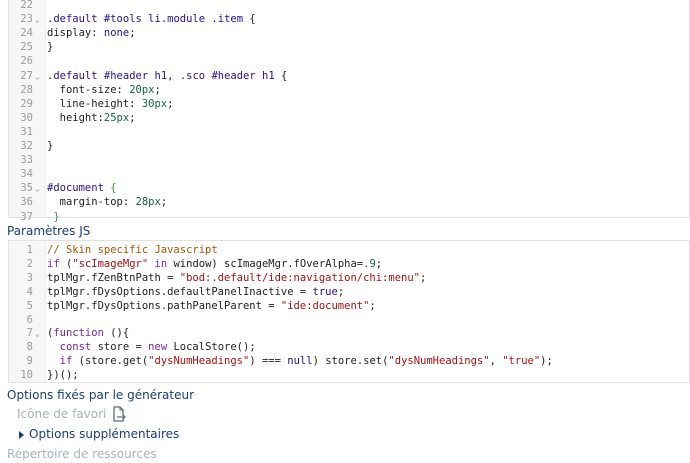  What do you see at coordinates (26, 19) in the screenshot?
I see `line-number: 23` at bounding box center [26, 19].